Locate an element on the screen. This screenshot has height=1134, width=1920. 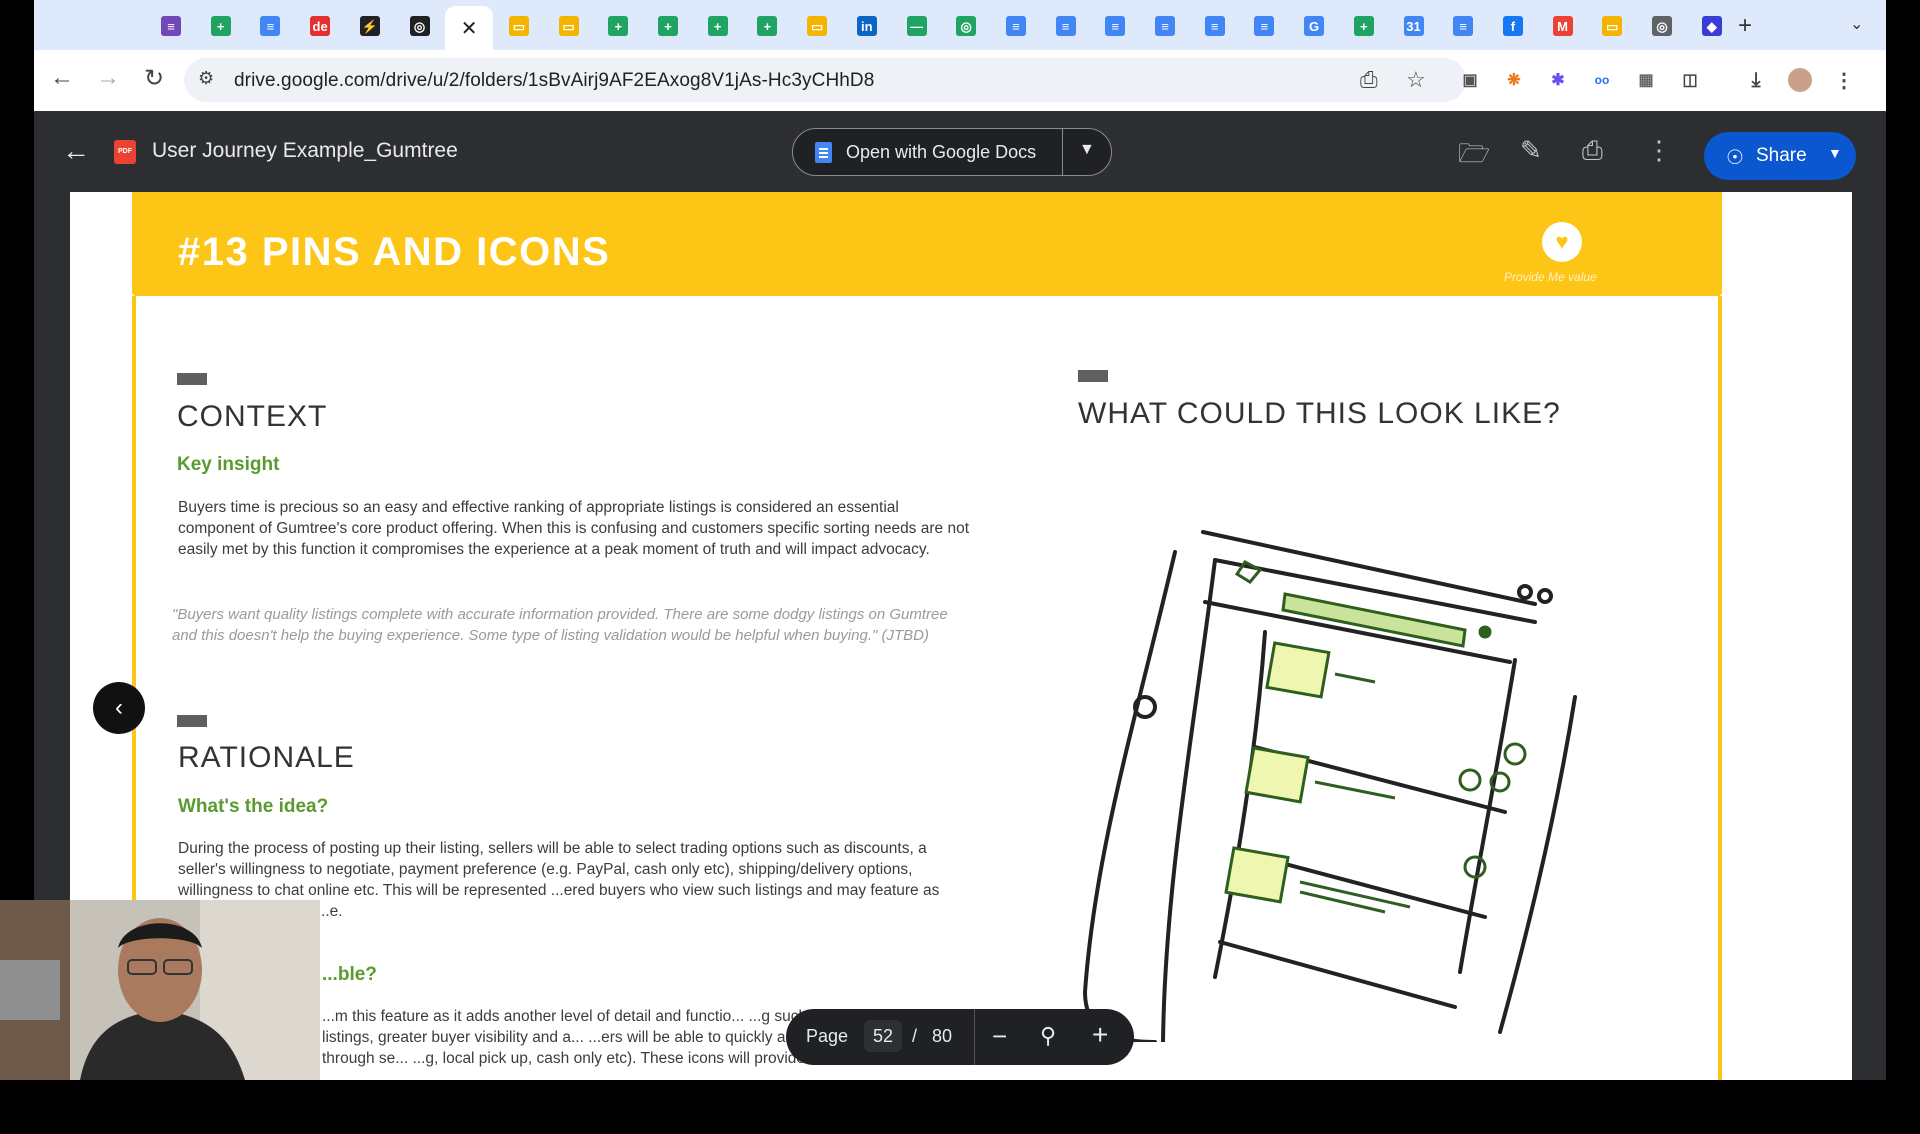
app-icon: ◎ is located at coordinates (966, 26).